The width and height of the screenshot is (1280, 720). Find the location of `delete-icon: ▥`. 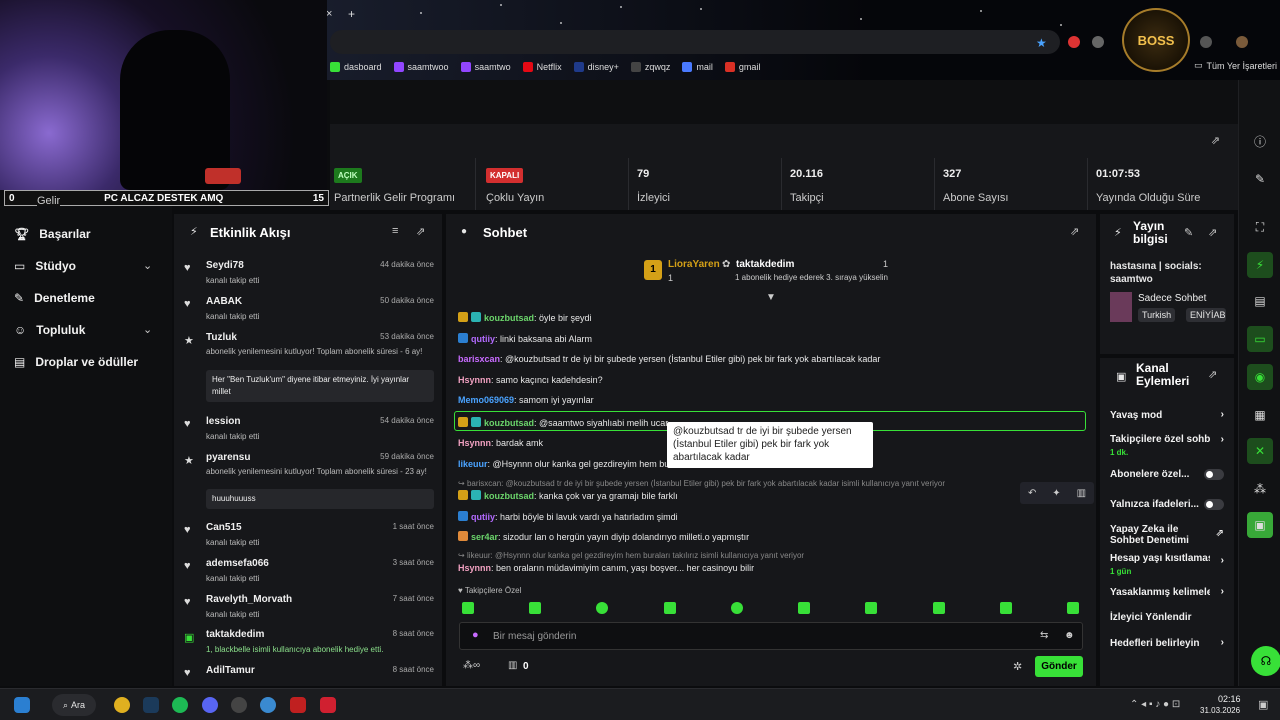

delete-icon: ▥ is located at coordinates (1081, 493).